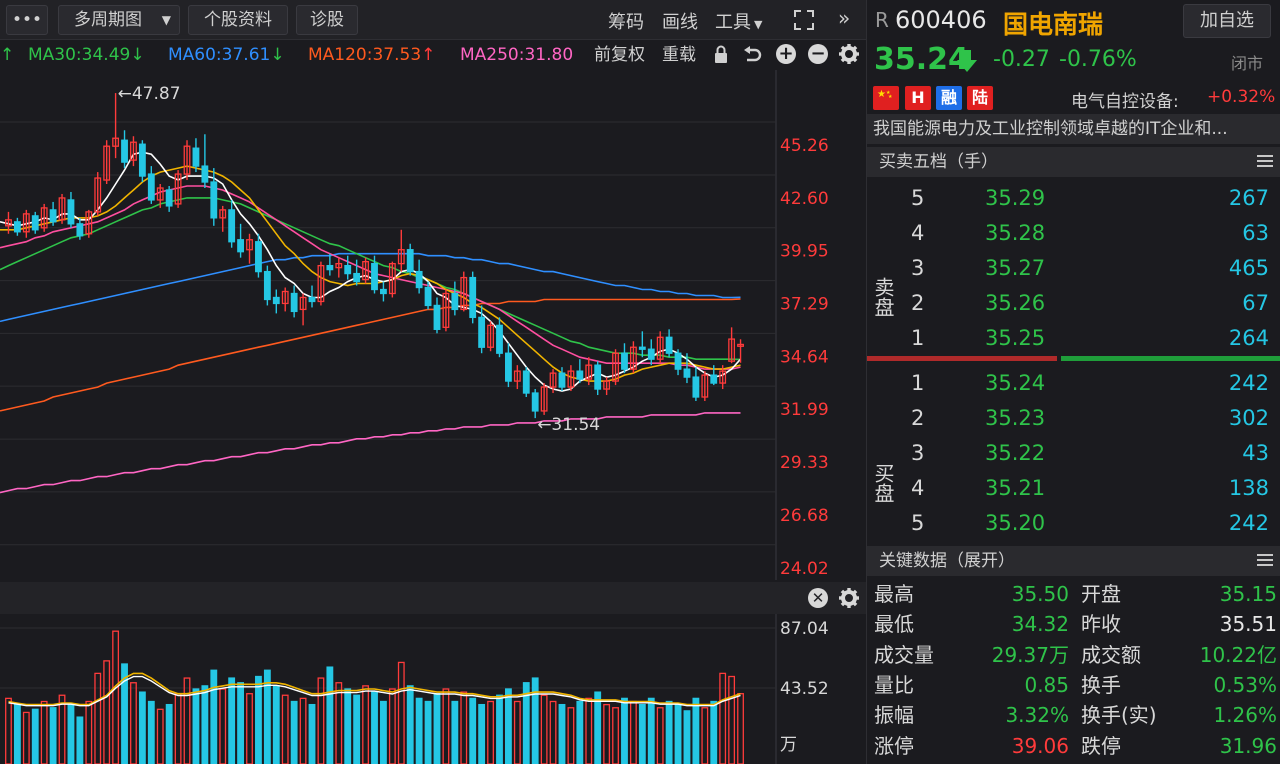 This screenshot has height=764, width=1280. I want to click on add-watchlist-button: 加自选, so click(1227, 21).